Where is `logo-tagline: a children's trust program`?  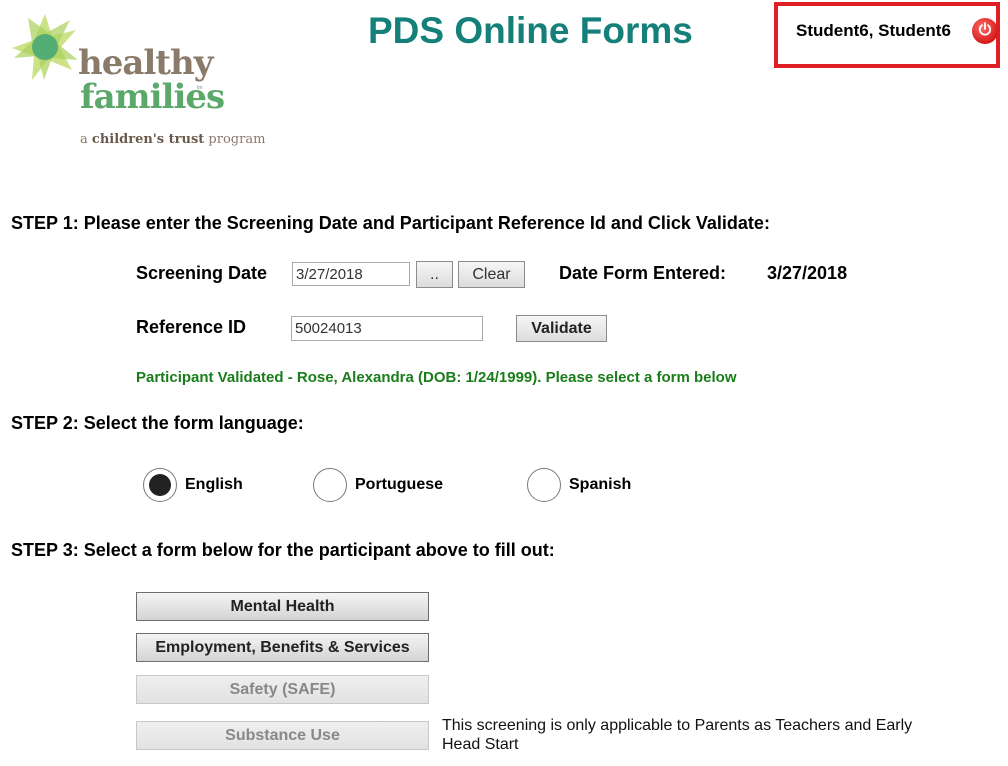 logo-tagline: a children's trust program is located at coordinates (172, 139).